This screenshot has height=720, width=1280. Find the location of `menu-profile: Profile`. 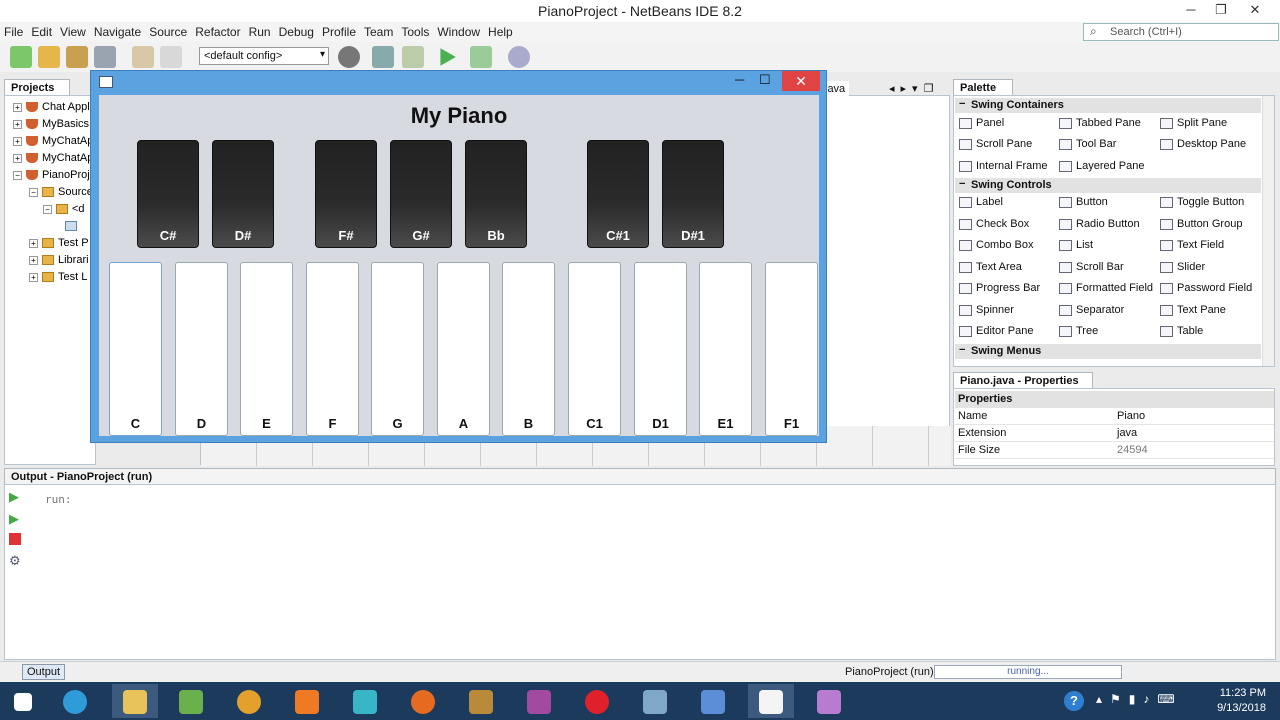

menu-profile: Profile is located at coordinates (339, 30).